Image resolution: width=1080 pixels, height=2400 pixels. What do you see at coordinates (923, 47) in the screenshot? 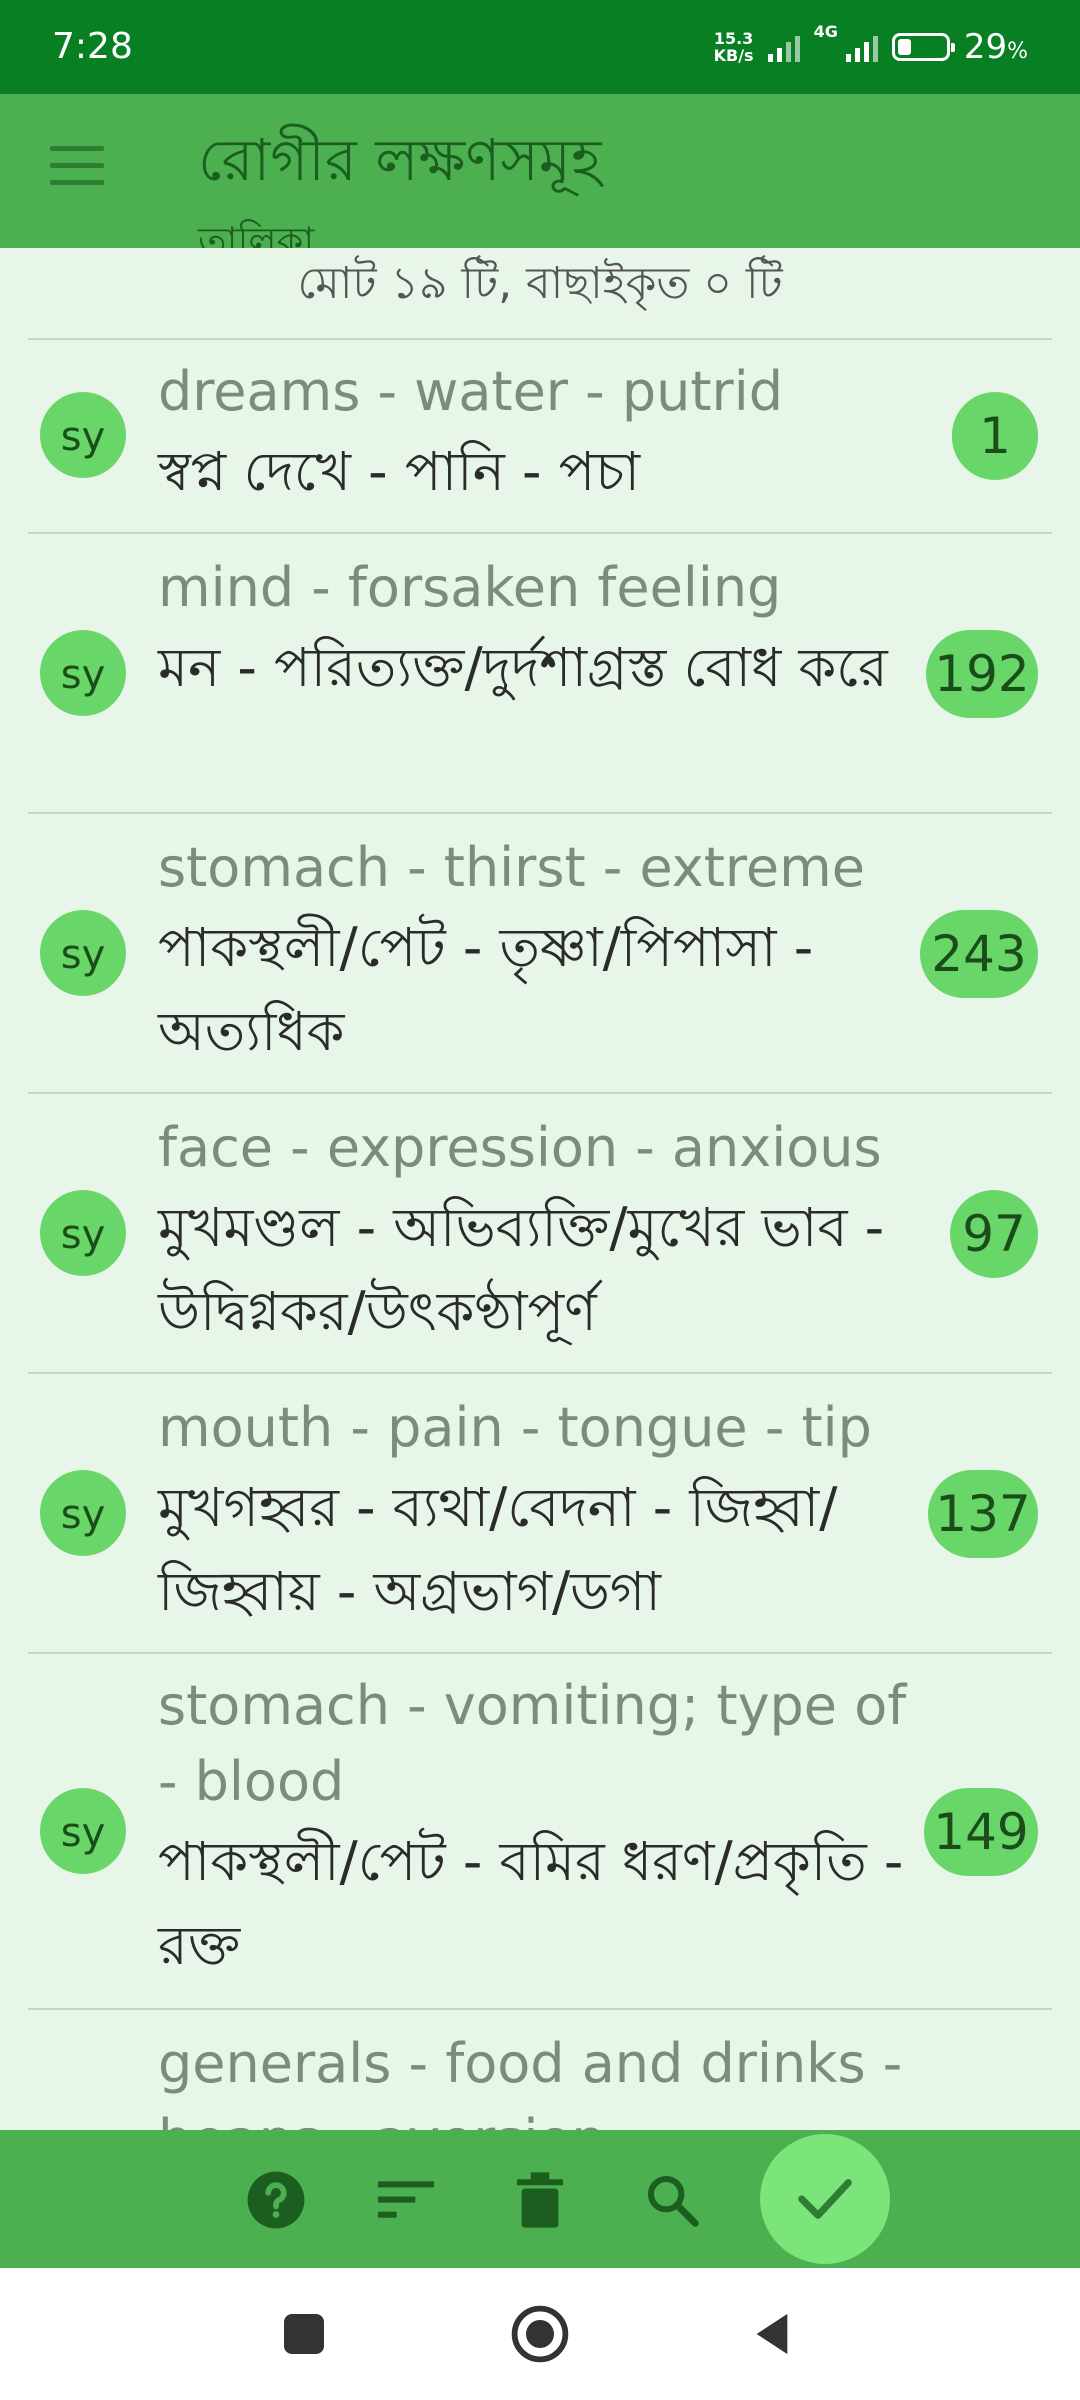
I see `battery-icon` at bounding box center [923, 47].